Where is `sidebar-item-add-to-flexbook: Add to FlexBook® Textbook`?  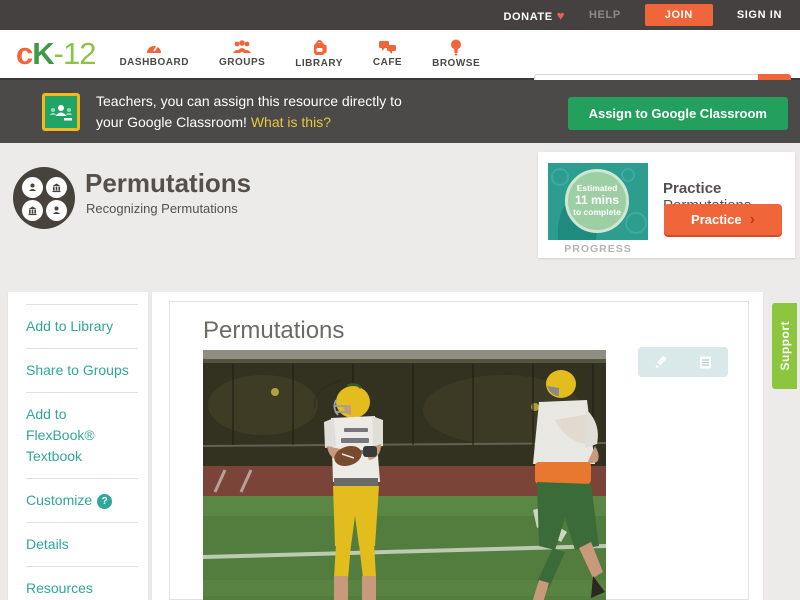 sidebar-item-add-to-flexbook: Add to FlexBook® Textbook is located at coordinates (82, 435).